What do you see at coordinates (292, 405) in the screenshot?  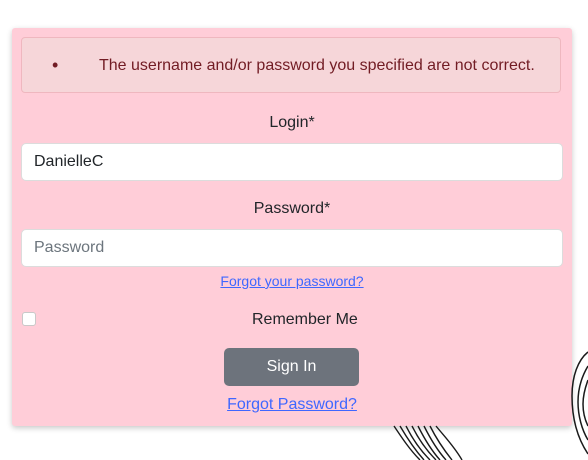 I see `forgot-password-link: Forgot Password?` at bounding box center [292, 405].